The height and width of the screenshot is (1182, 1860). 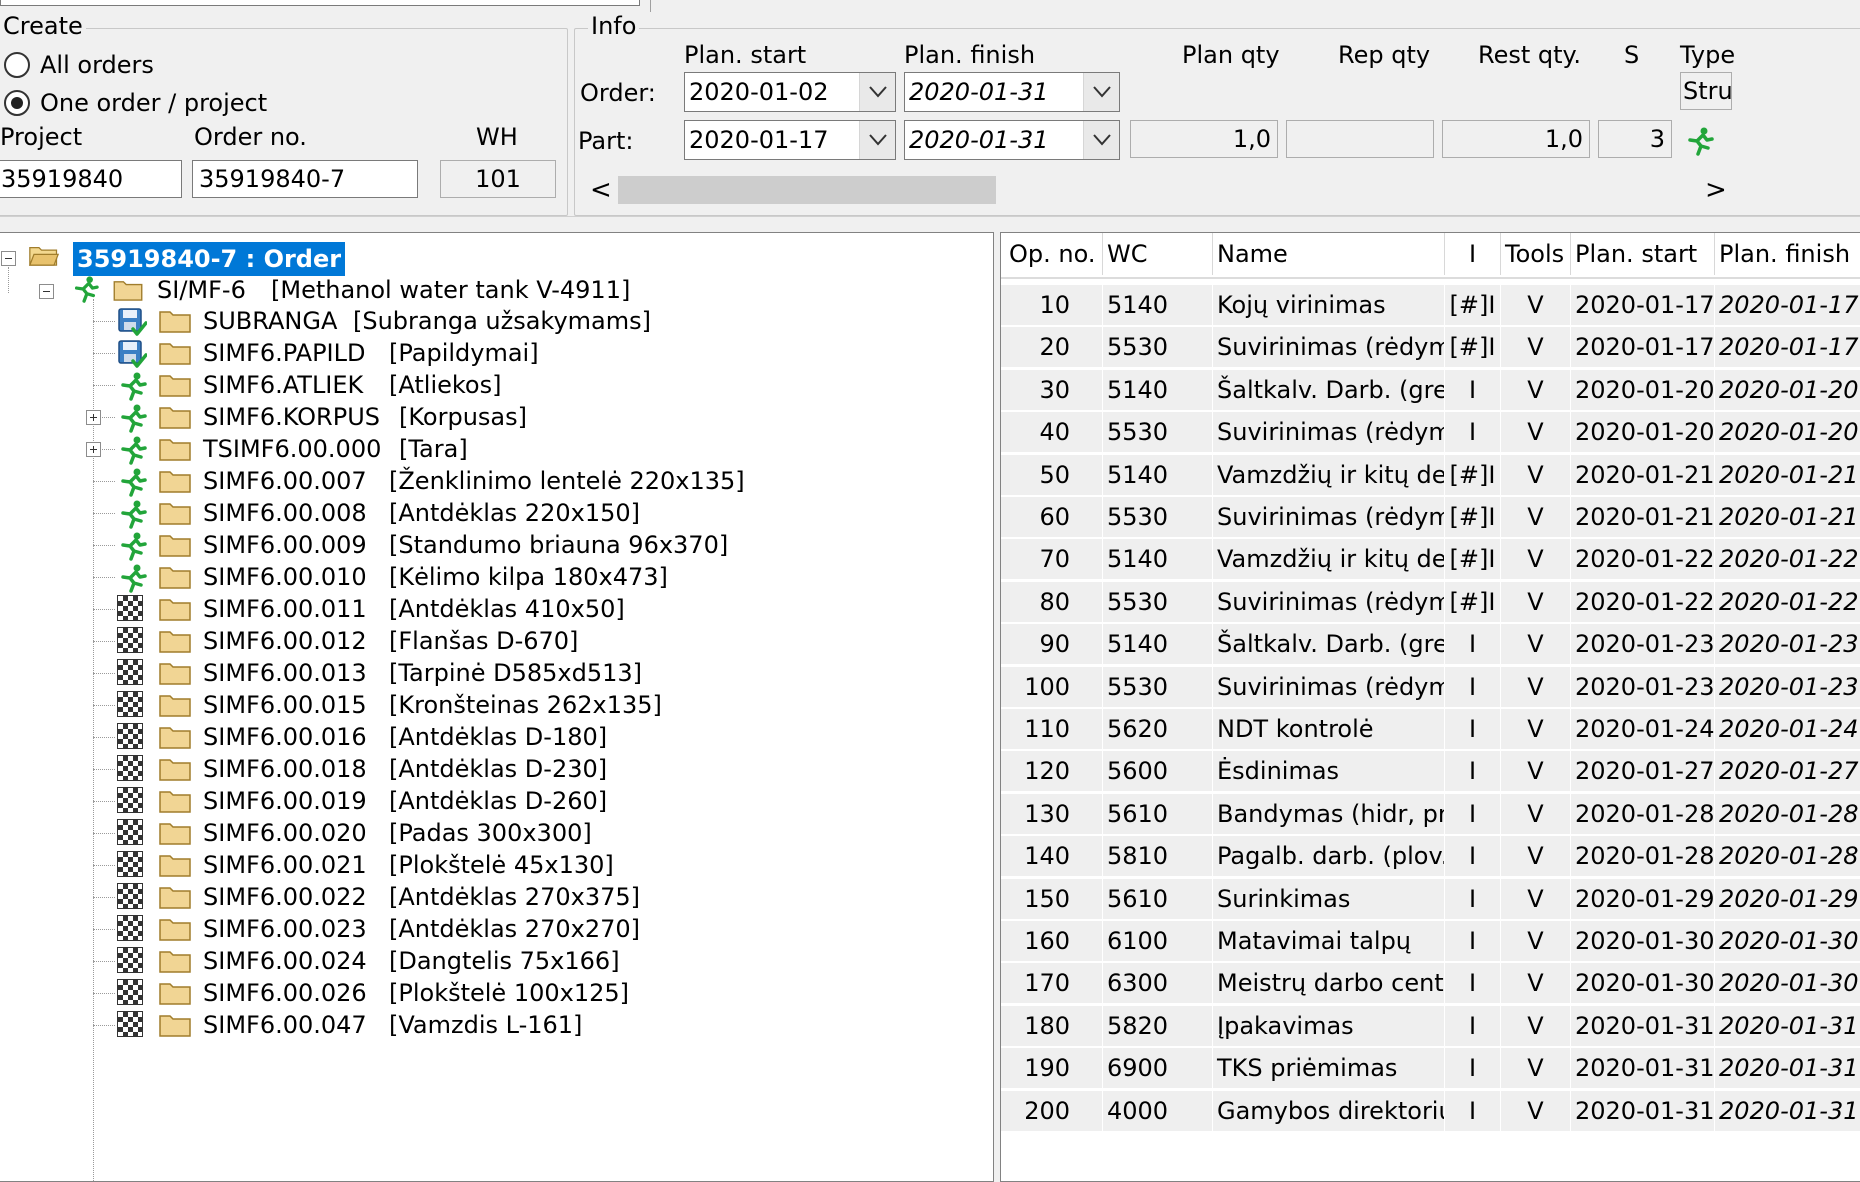 What do you see at coordinates (1158, 899) in the screenshot?
I see `cell-wc: 5610` at bounding box center [1158, 899].